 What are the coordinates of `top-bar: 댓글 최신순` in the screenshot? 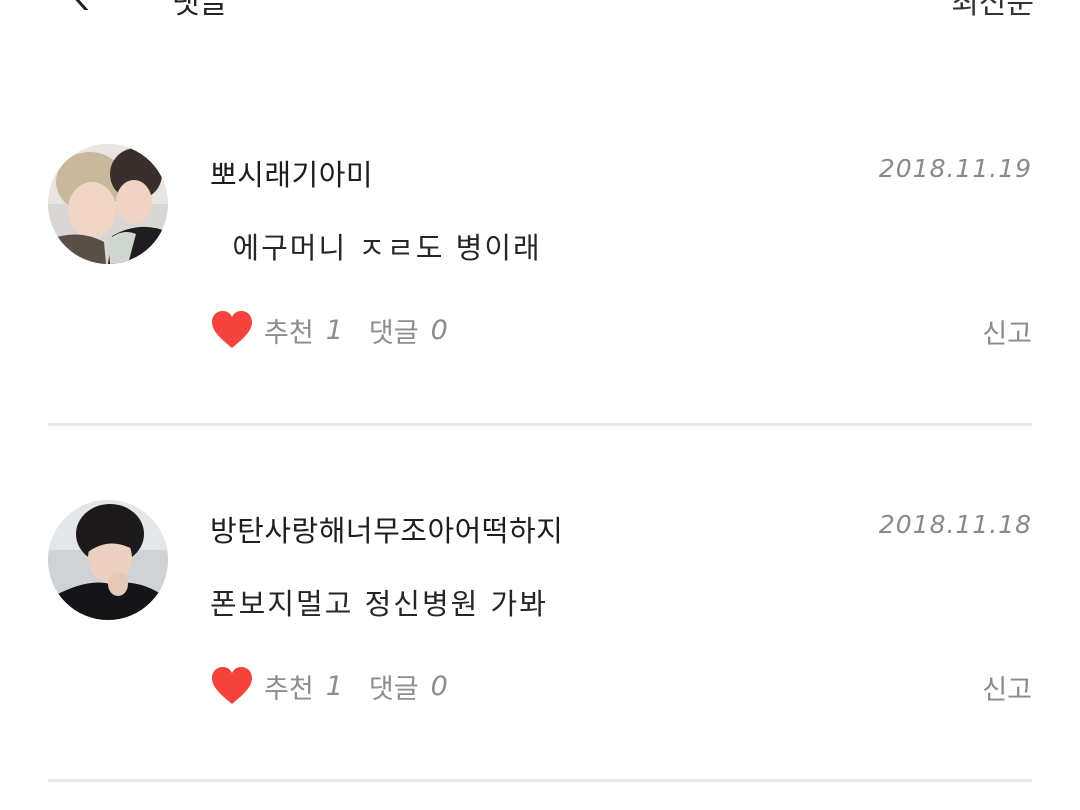 It's located at (540, 20).